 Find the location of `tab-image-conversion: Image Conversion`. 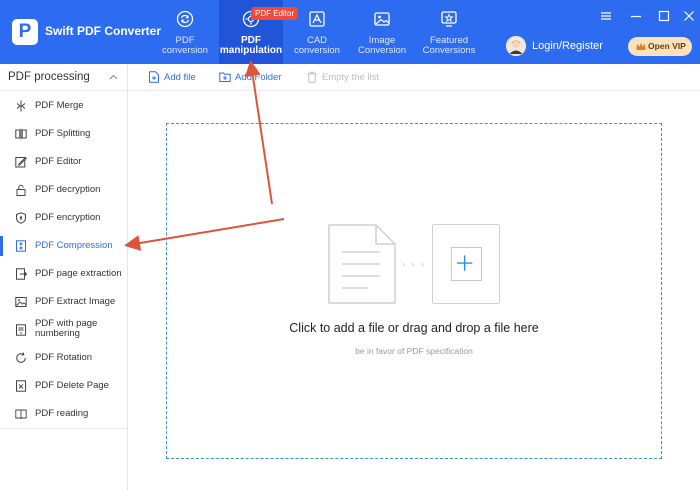

tab-image-conversion: Image Conversion is located at coordinates (382, 32).